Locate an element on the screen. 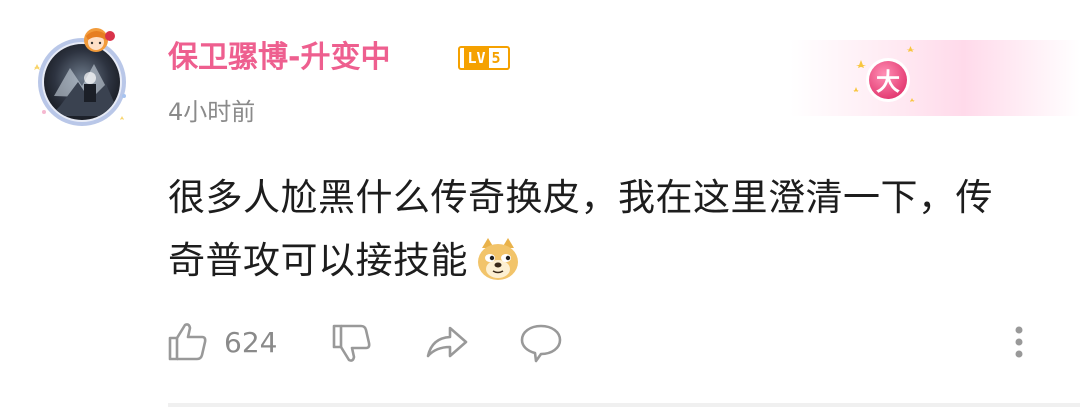  level-badge: LV 5 is located at coordinates (484, 58).